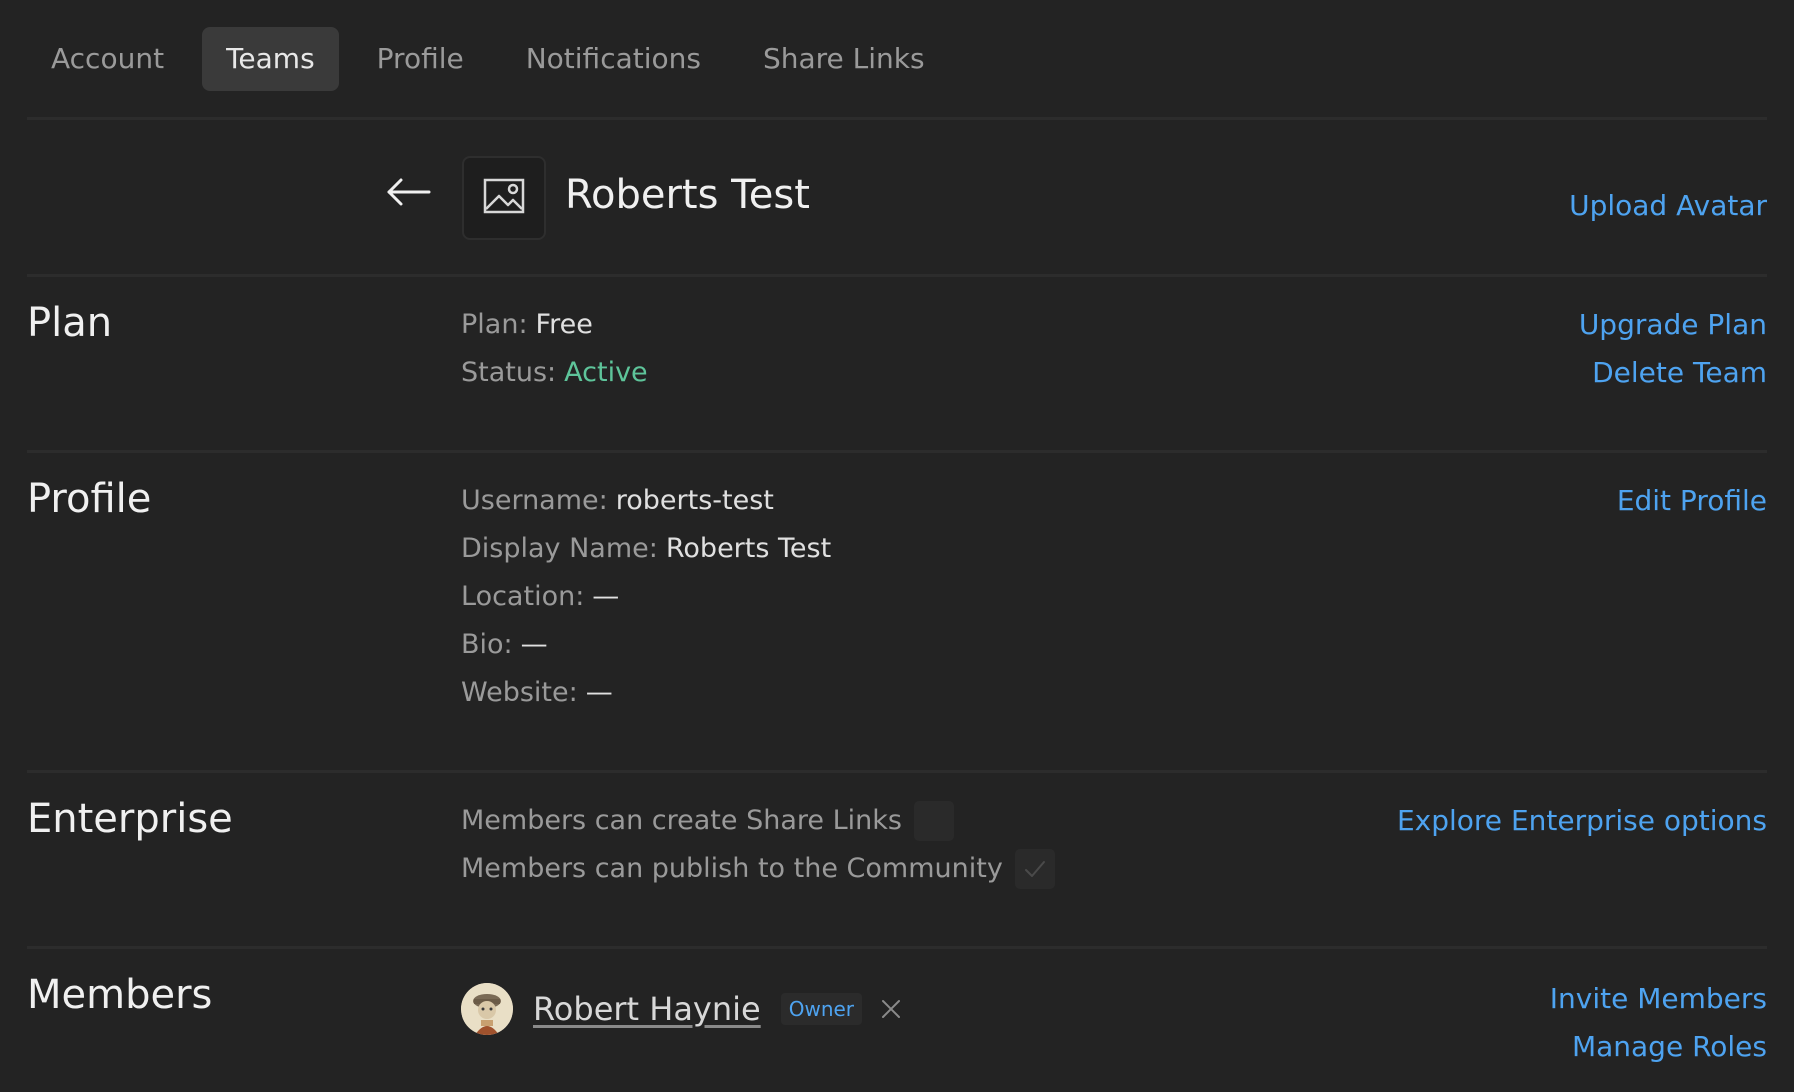 This screenshot has width=1794, height=1092. What do you see at coordinates (509, 372) in the screenshot?
I see `status-label: Status:` at bounding box center [509, 372].